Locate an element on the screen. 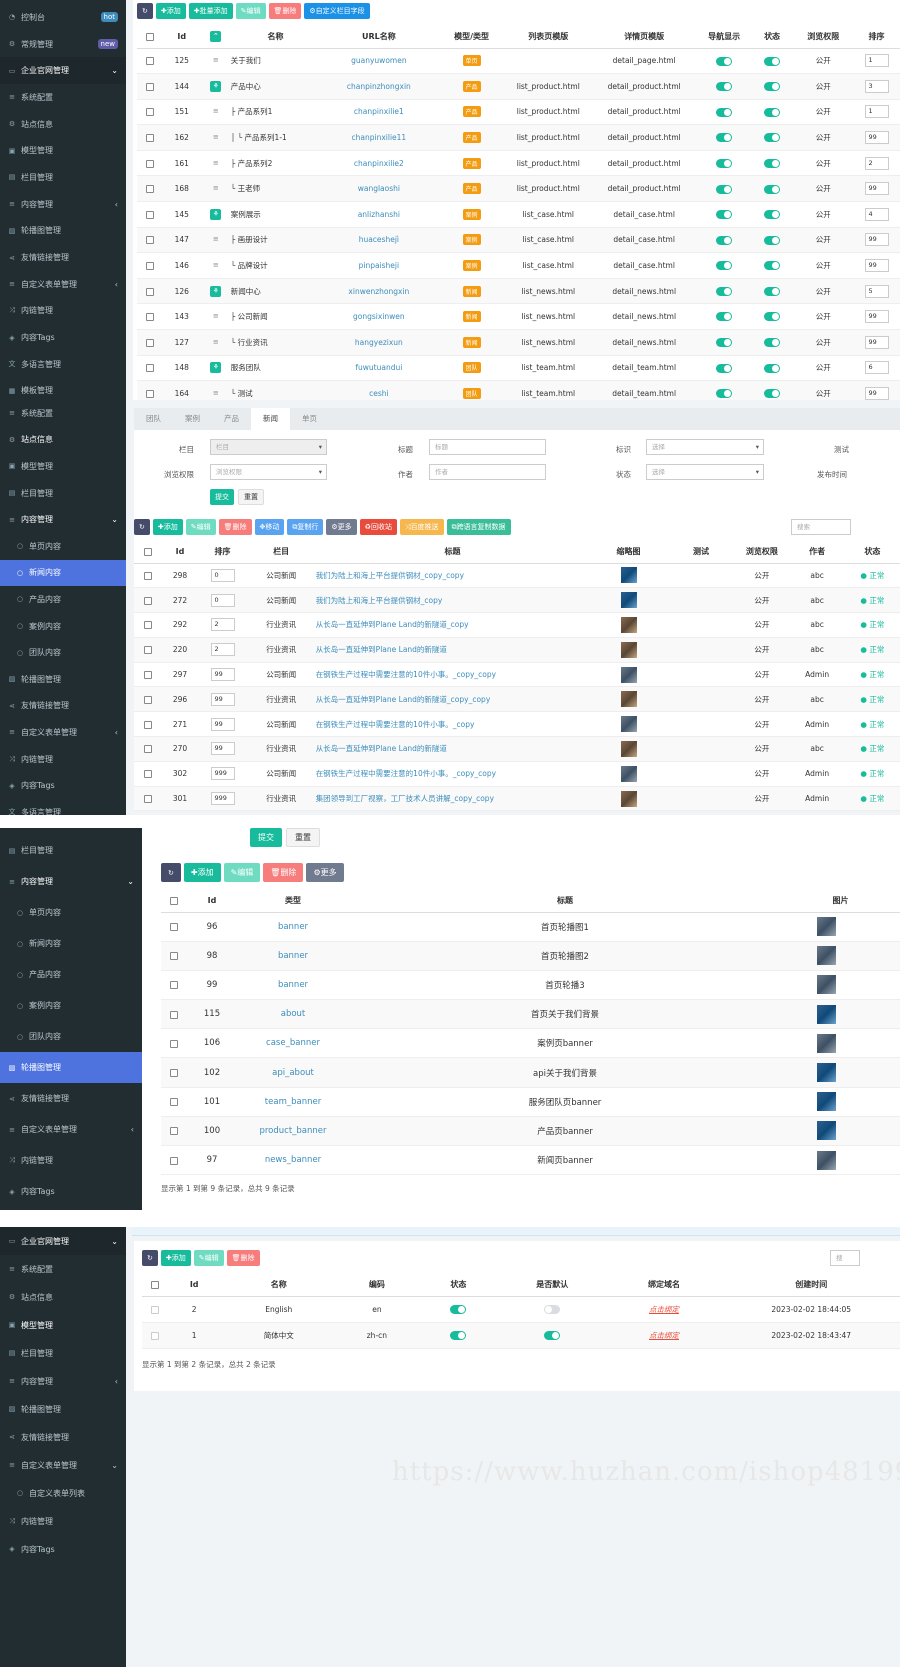  toolbar-button: ✎ 编辑 is located at coordinates (250, 11).